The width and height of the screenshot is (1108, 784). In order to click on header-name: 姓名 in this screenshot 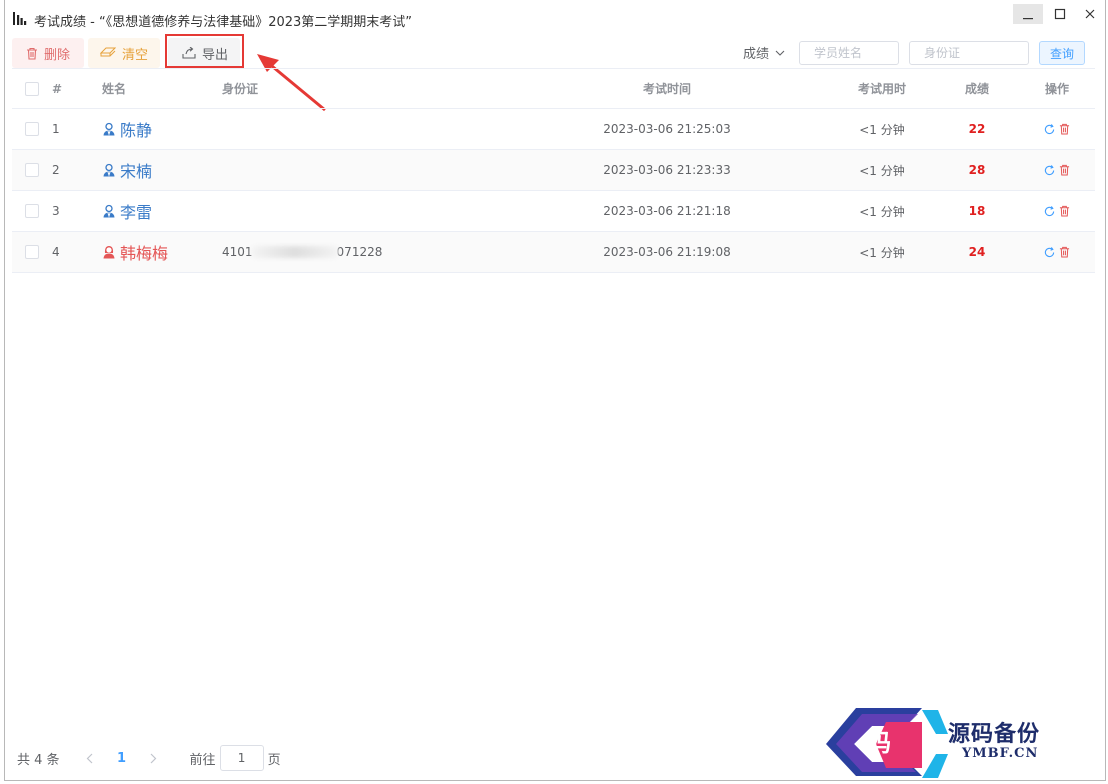, I will do `click(114, 89)`.